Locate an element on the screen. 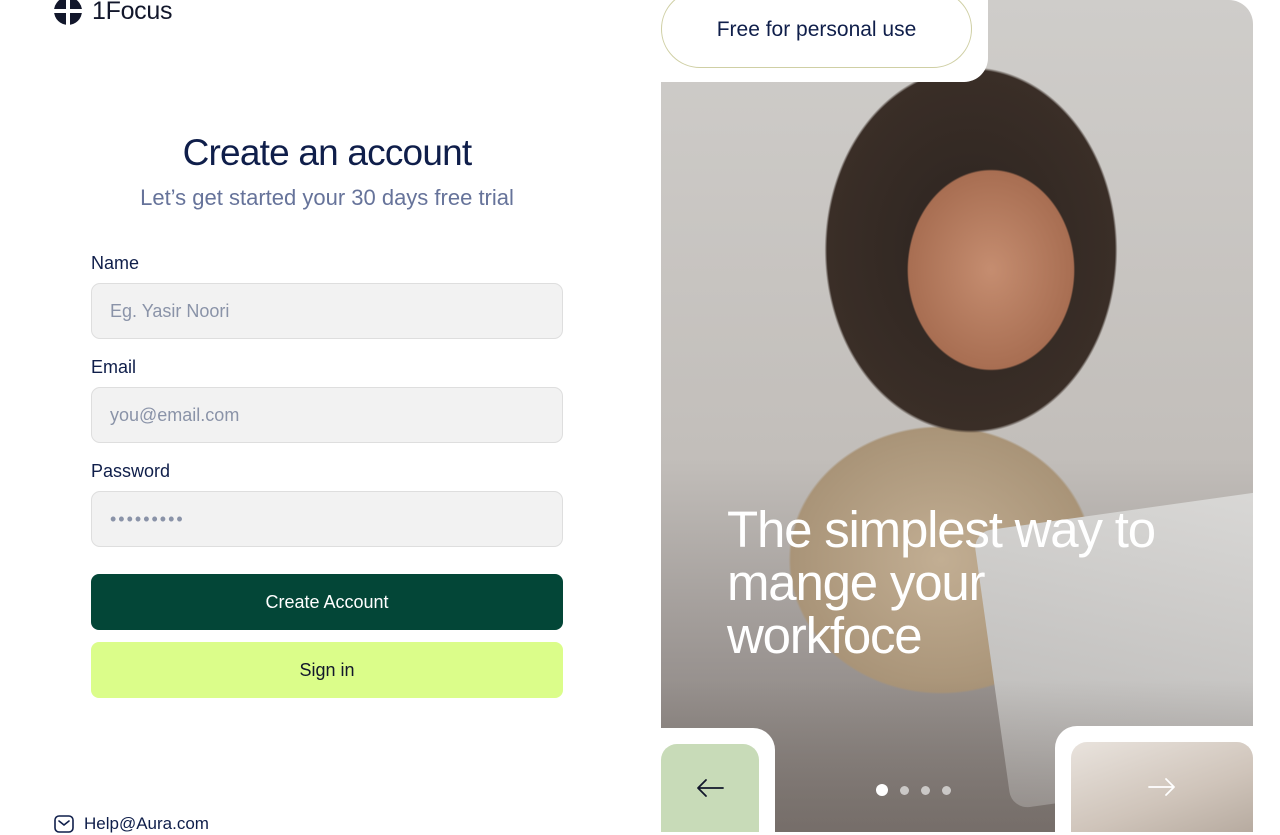  arrow-left-icon is located at coordinates (710, 788).